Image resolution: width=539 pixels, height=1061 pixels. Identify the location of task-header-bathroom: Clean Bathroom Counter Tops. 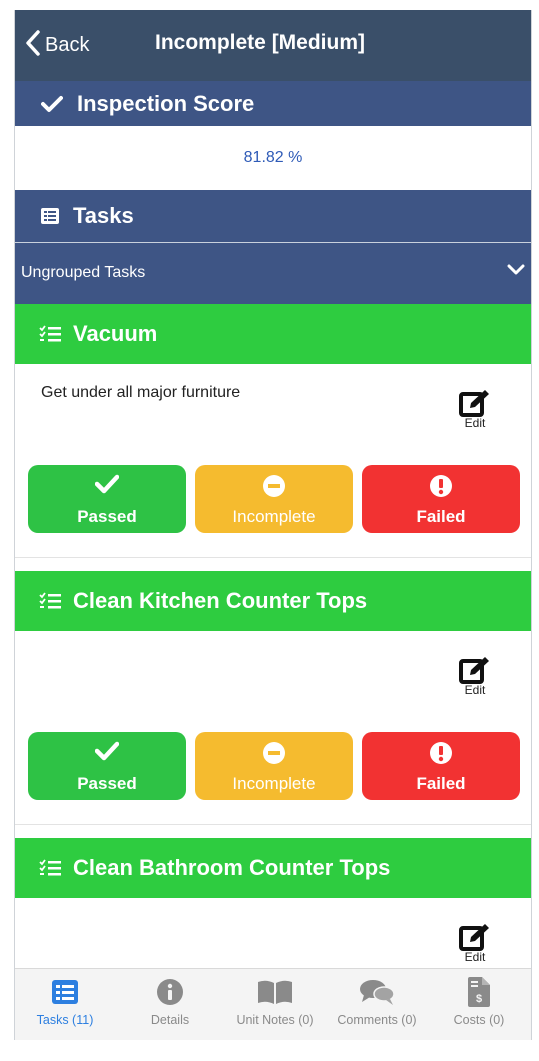
(273, 868).